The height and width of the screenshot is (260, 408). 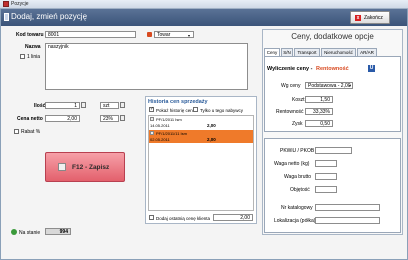 What do you see at coordinates (83, 105) in the screenshot?
I see `qty-stepper` at bounding box center [83, 105].